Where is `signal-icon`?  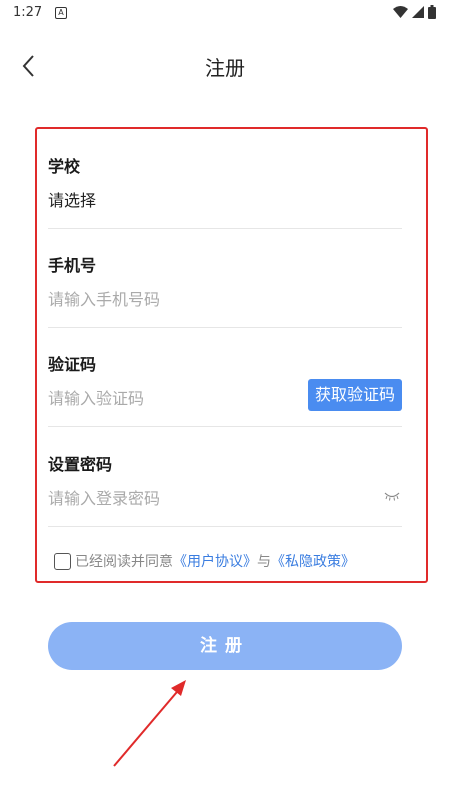
signal-icon is located at coordinates (418, 12).